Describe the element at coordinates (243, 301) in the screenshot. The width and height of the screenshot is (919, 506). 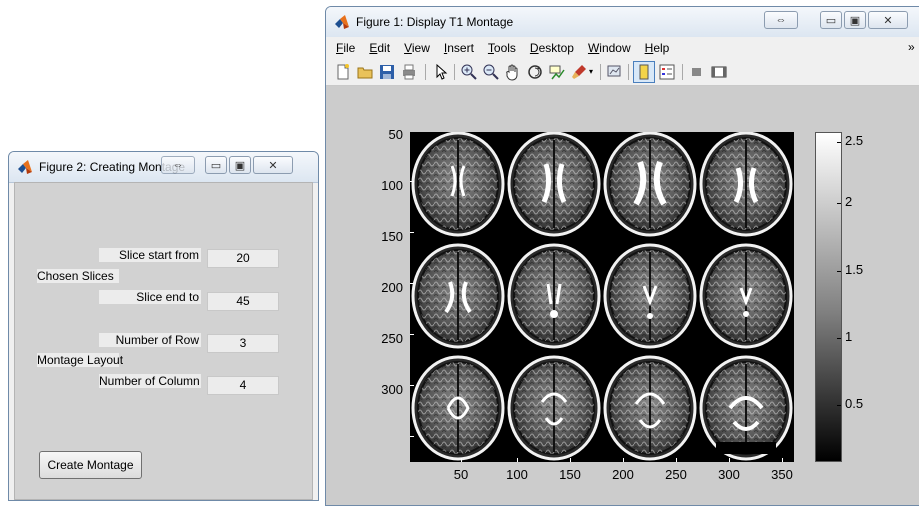
I see `slice-end-input: 45` at that location.